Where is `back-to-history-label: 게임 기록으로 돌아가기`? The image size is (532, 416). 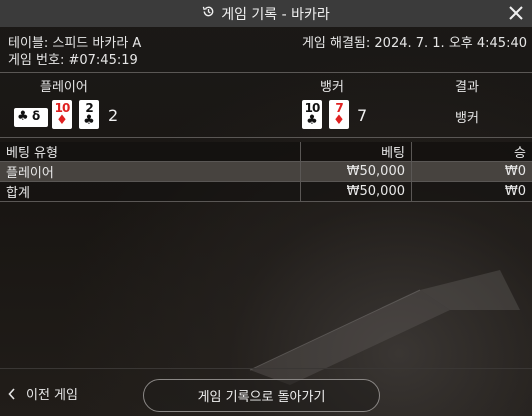
back-to-history-label: 게임 기록으로 돌아가기 is located at coordinates (261, 397).